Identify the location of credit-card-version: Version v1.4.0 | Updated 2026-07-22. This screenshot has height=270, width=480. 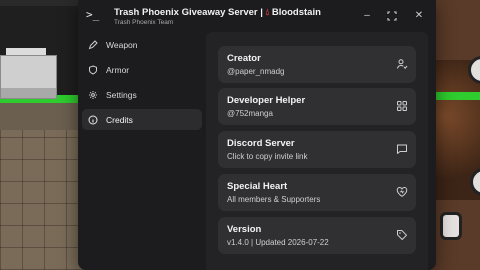
(317, 235).